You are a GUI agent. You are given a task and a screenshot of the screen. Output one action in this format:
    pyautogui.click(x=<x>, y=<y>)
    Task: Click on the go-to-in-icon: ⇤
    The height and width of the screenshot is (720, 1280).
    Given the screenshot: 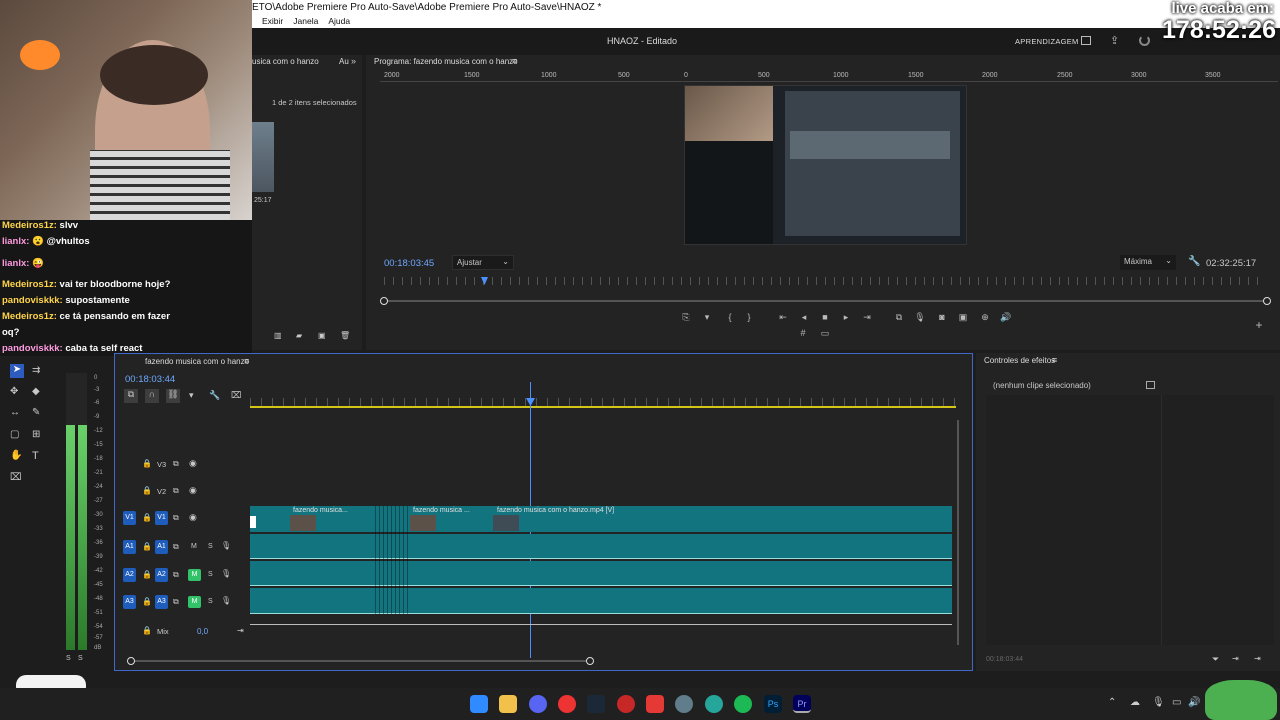 What is the action you would take?
    pyautogui.click(x=783, y=317)
    